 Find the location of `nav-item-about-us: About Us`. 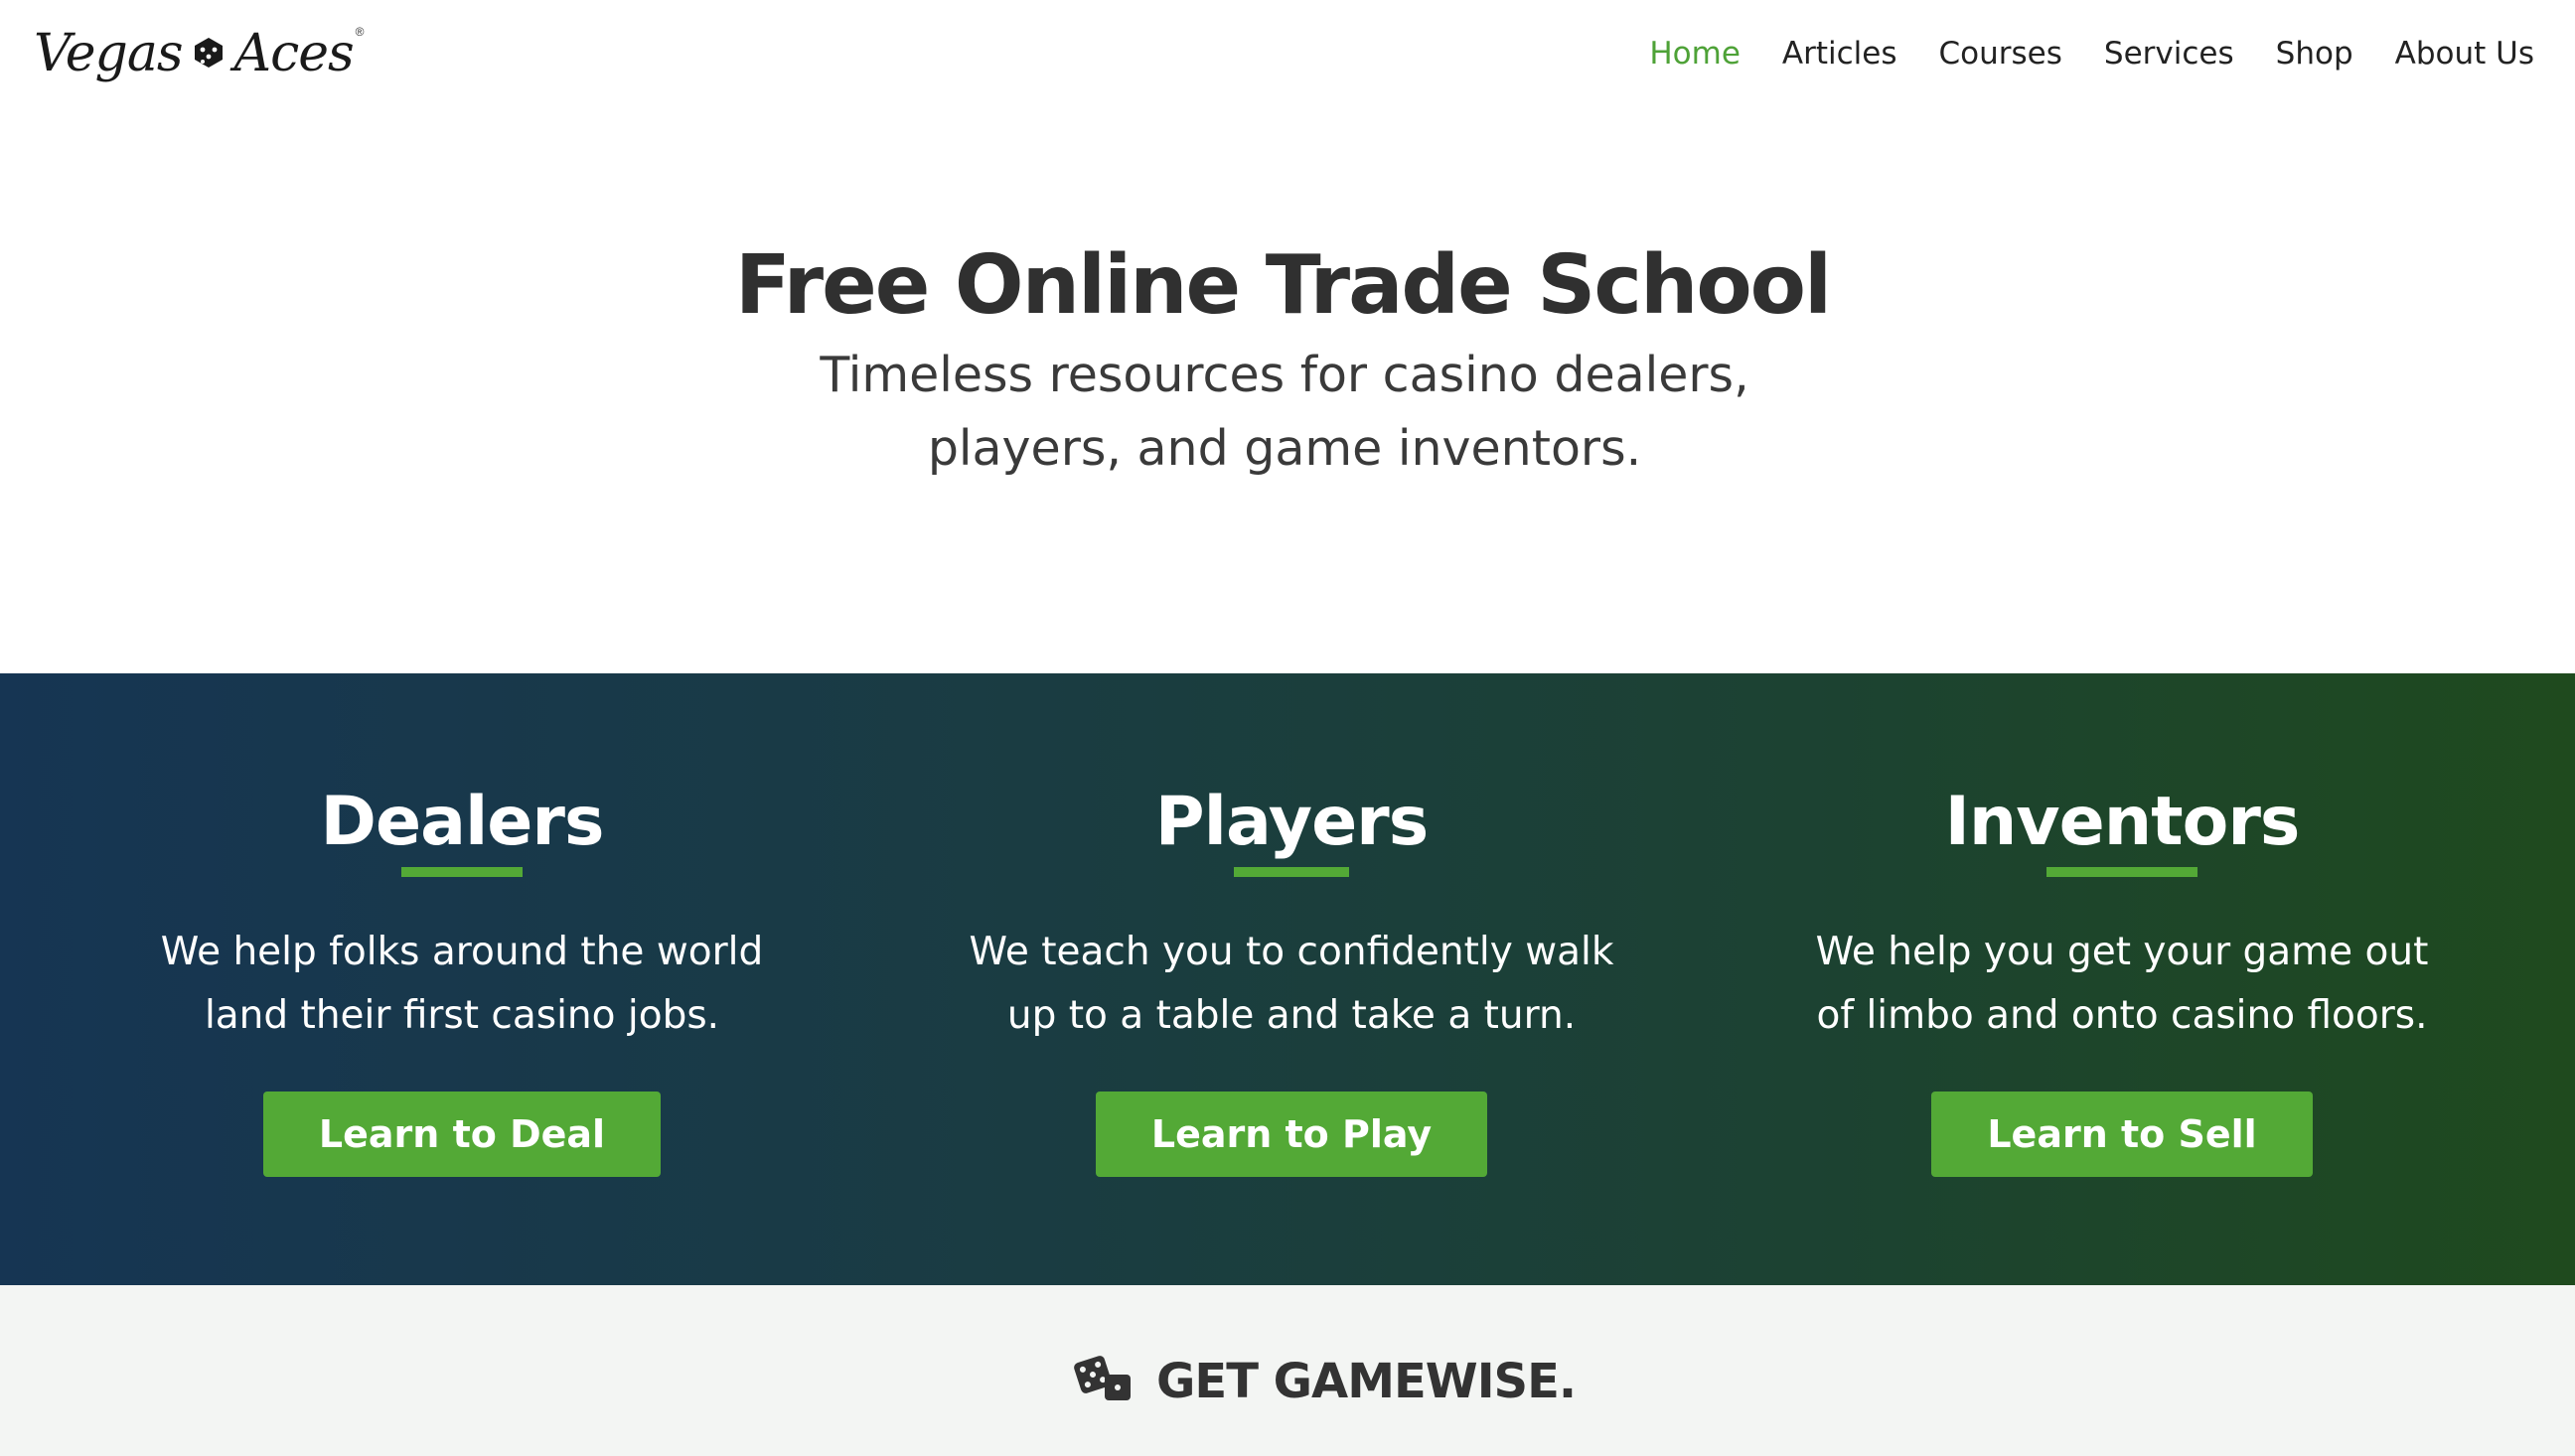

nav-item-about-us: About Us is located at coordinates (2465, 53).